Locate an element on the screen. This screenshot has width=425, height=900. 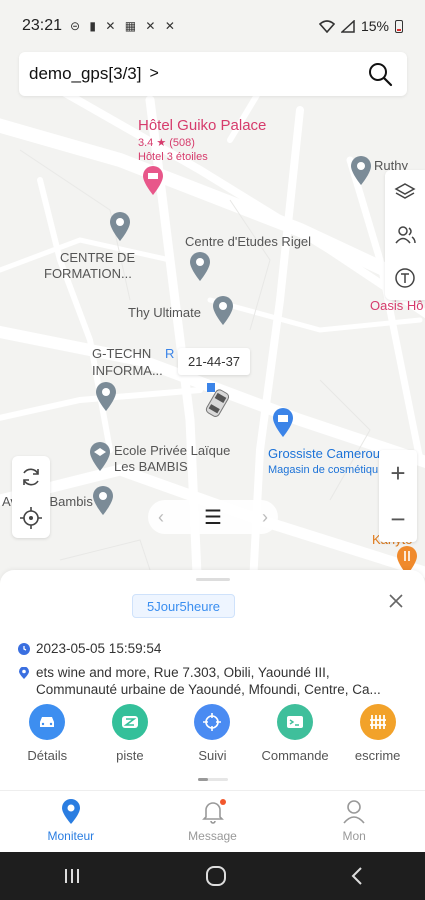
zoom-controls: + − is located at coordinates (398, 496).